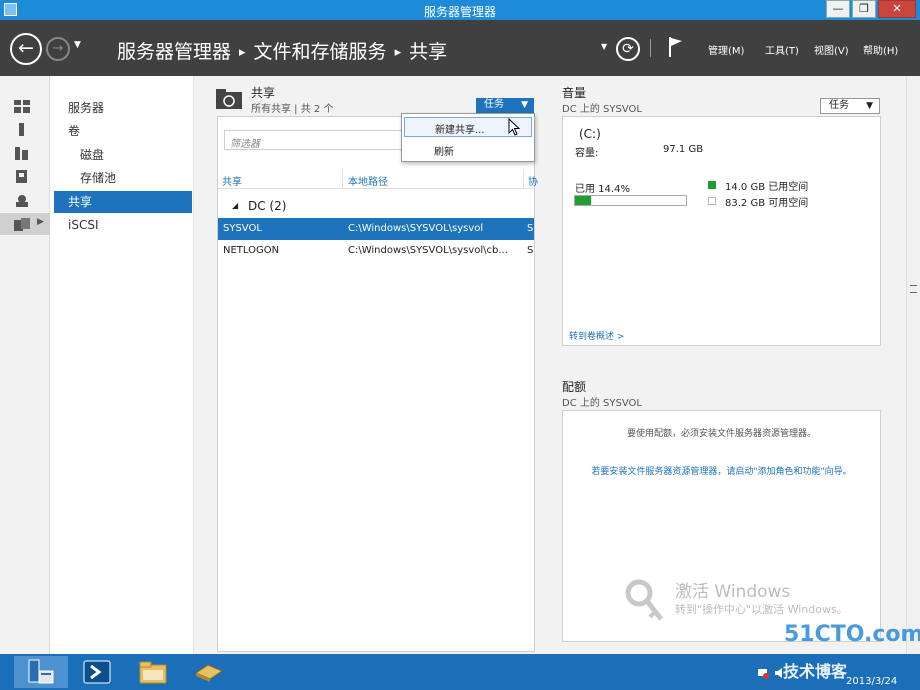 This screenshot has width=920, height=690. Describe the element at coordinates (320, 52) in the screenshot. I see `breadcrumb-item: 文件和存储服务` at that location.